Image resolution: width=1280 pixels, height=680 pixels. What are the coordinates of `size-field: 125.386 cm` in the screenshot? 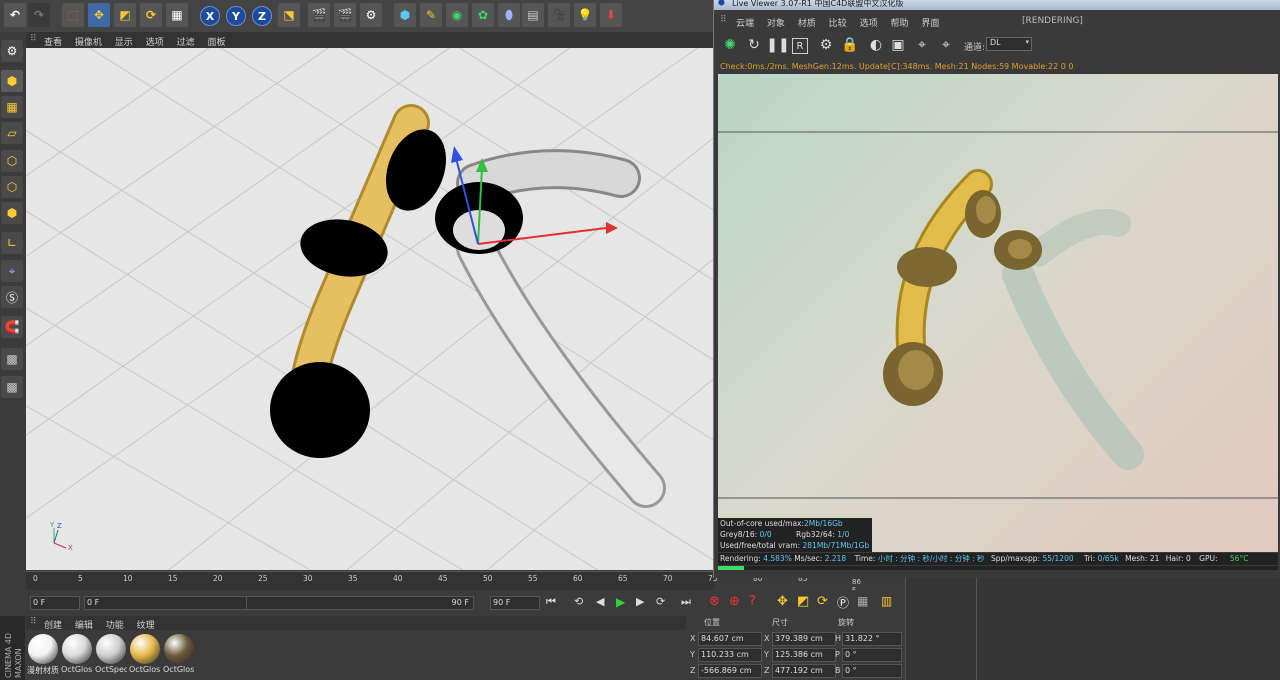 It's located at (804, 655).